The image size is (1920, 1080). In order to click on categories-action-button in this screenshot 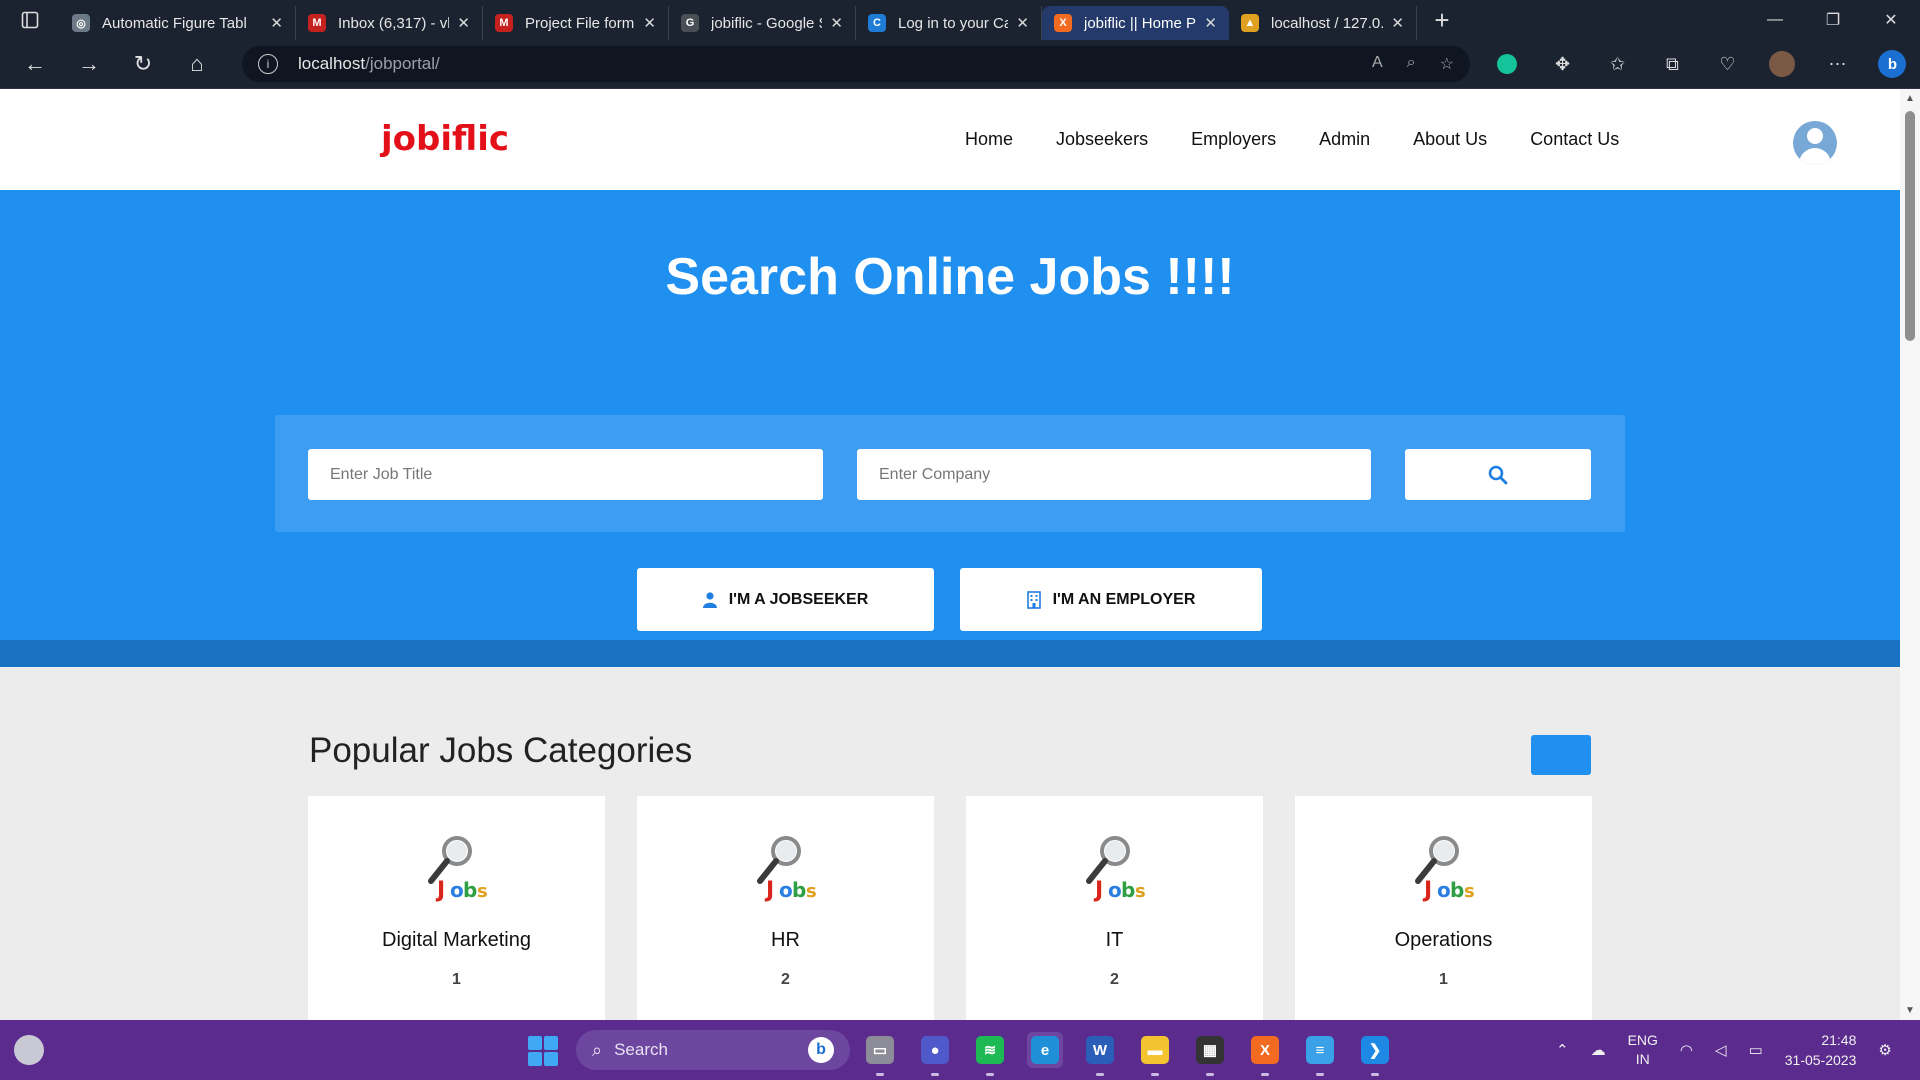, I will do `click(1561, 755)`.